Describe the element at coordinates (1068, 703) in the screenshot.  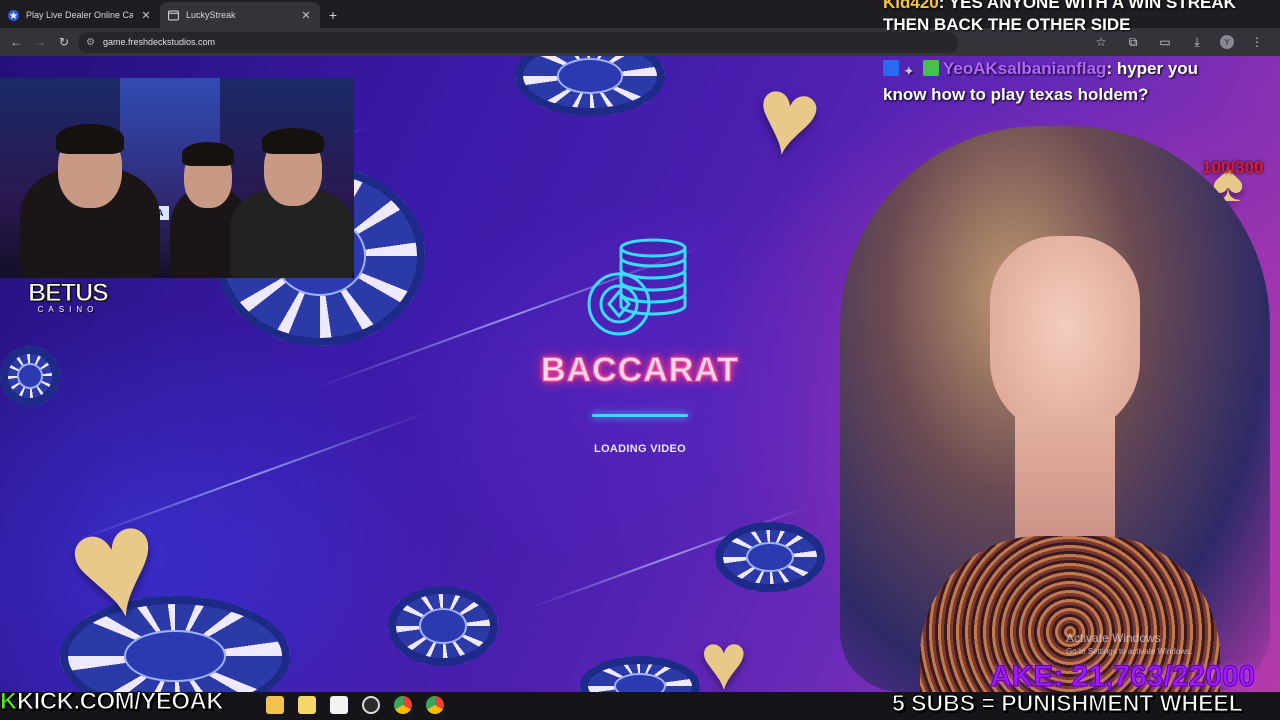
I see `subs-punishment-banner: 5 SUBS = PUNISHMENT WHEEL` at that location.